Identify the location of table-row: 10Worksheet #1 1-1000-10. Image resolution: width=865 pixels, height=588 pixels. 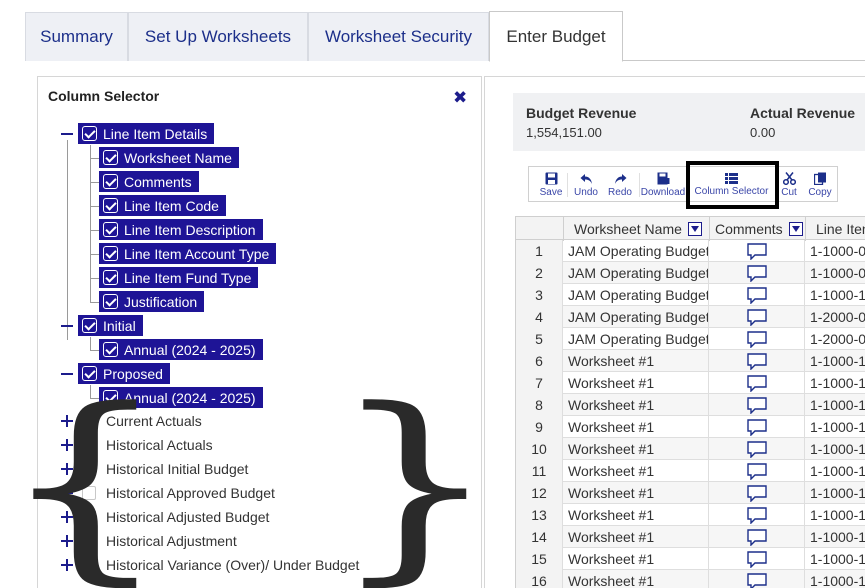
(690, 449).